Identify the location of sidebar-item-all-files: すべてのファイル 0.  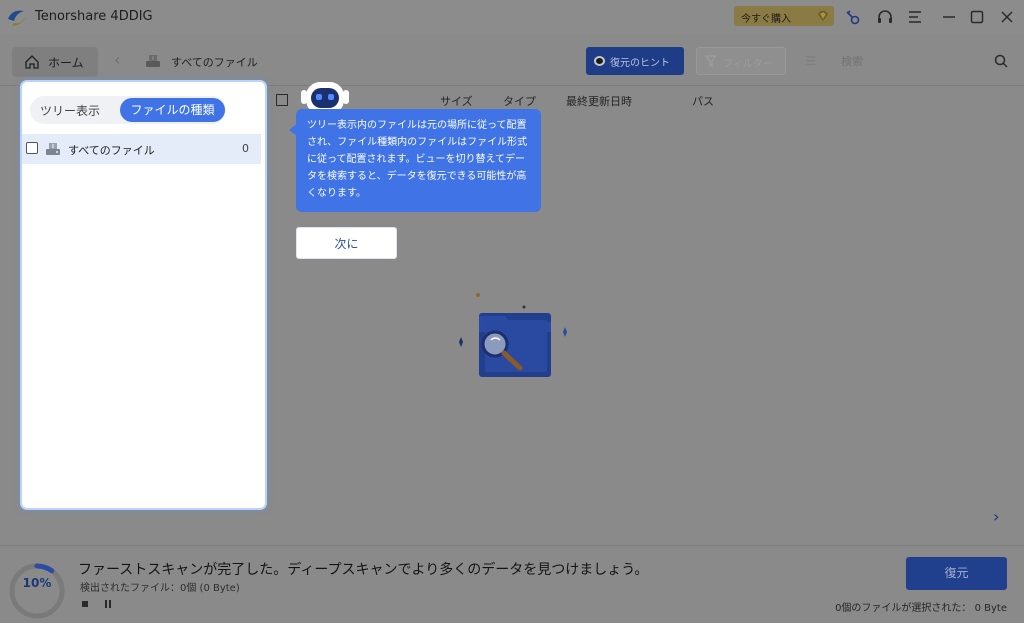
(141, 149).